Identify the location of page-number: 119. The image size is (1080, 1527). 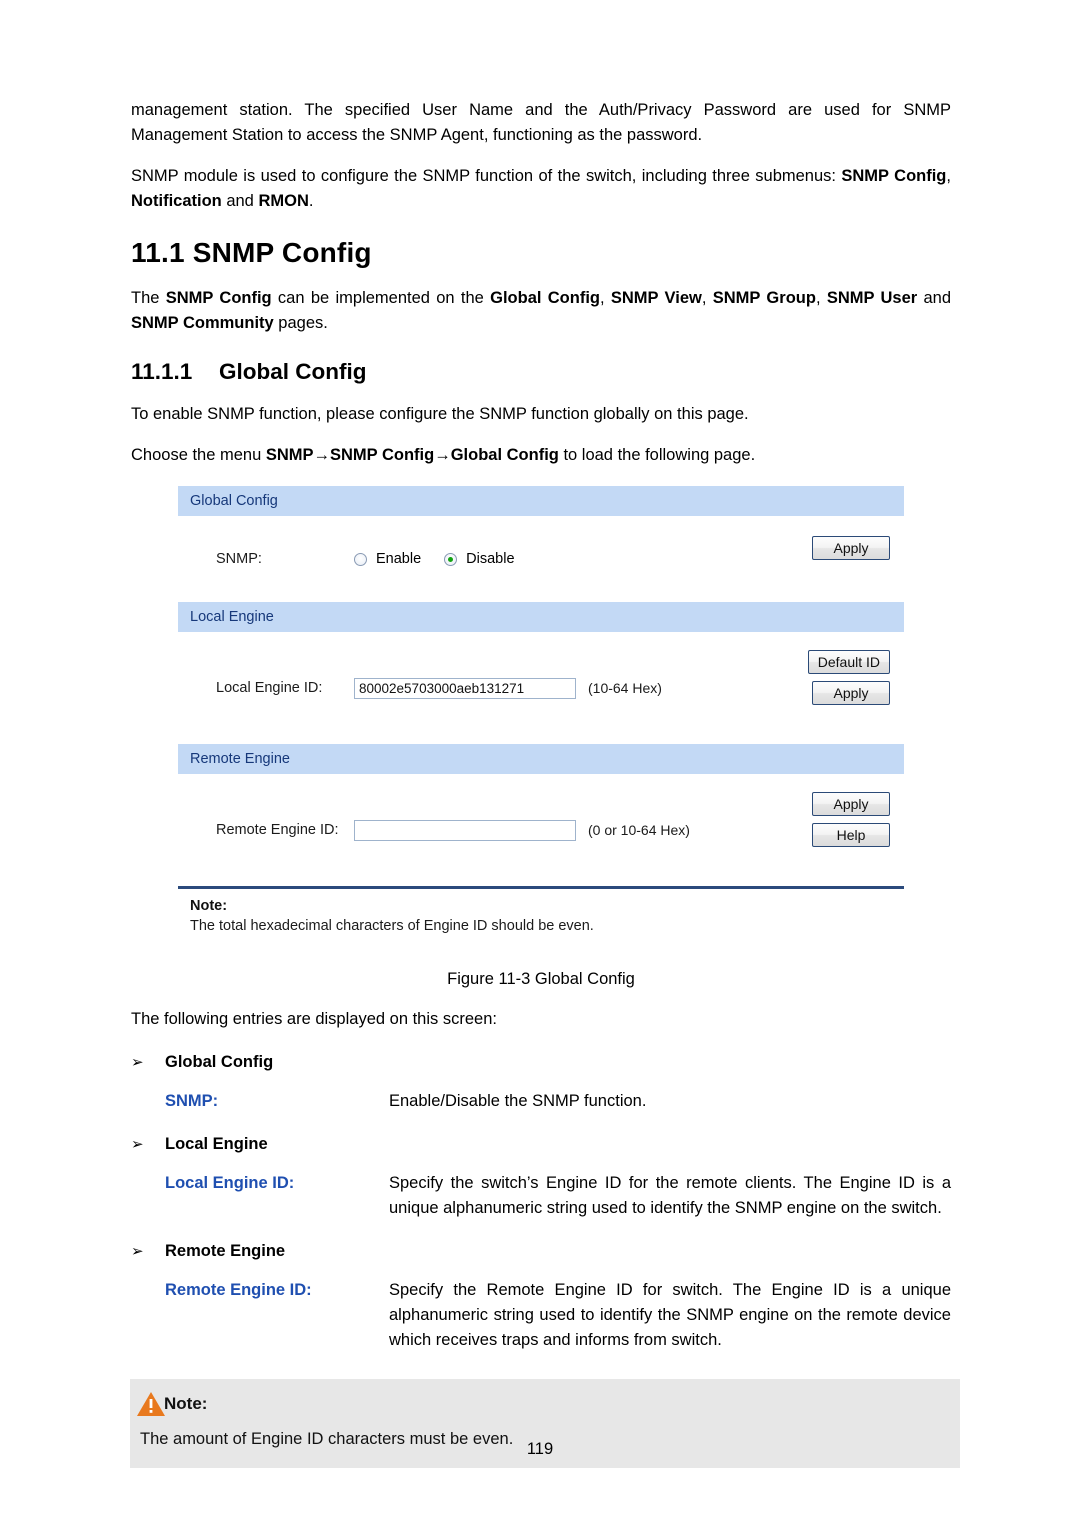
(540, 1449).